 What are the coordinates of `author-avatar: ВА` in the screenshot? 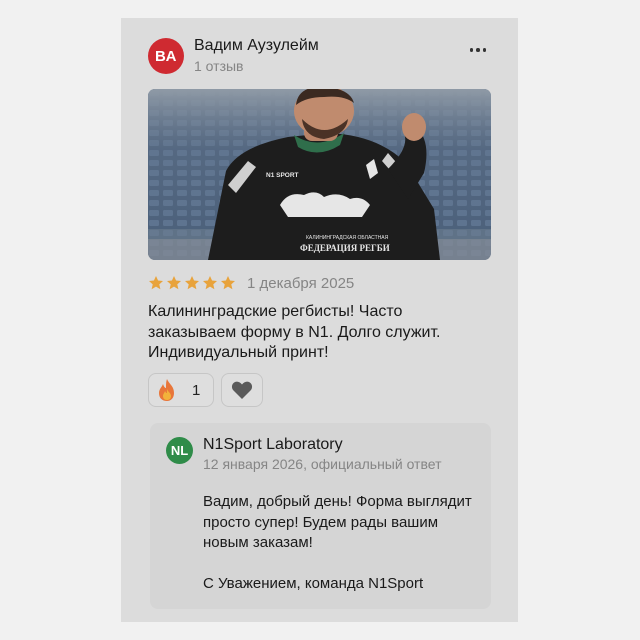 It's located at (166, 56).